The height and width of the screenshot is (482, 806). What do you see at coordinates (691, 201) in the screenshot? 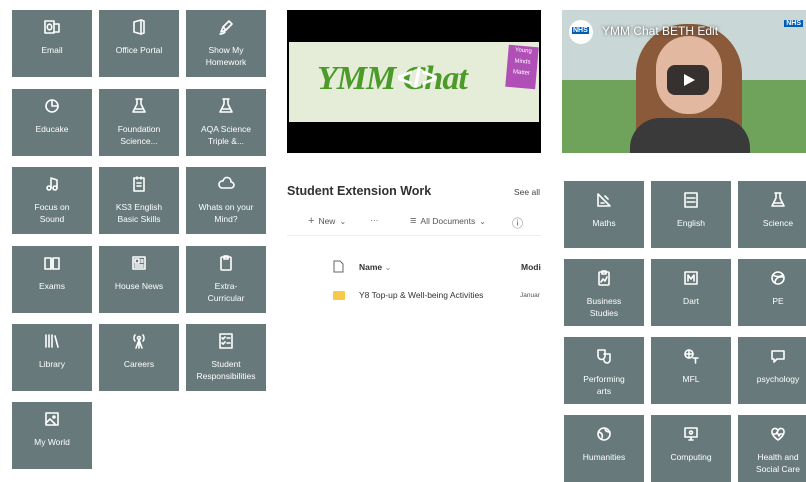
I see `abc-def-icon` at bounding box center [691, 201].